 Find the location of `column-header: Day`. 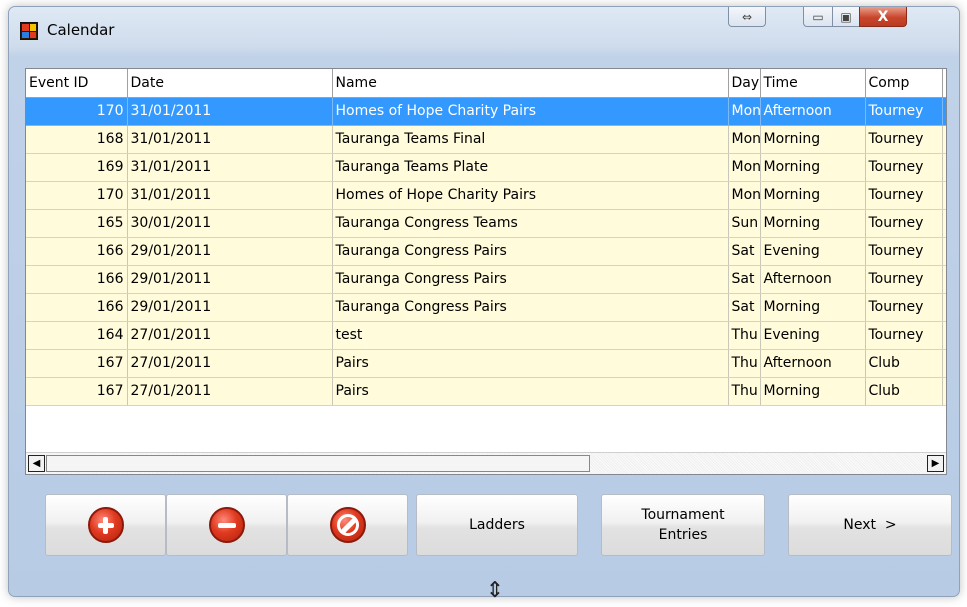

column-header: Day is located at coordinates (744, 83).